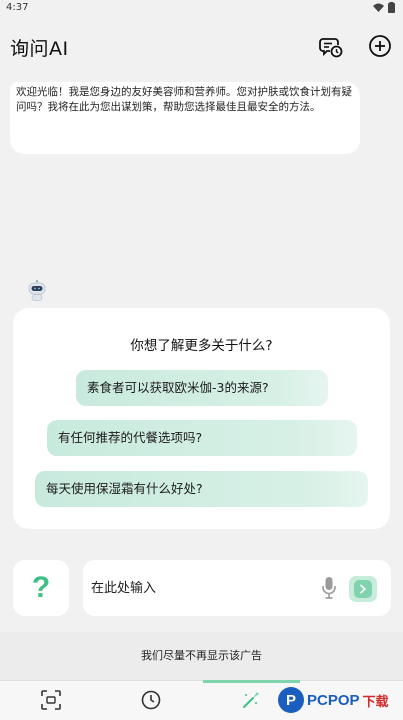 This screenshot has width=403, height=720. I want to click on watermark: P PCPOP 下载, so click(333, 700).